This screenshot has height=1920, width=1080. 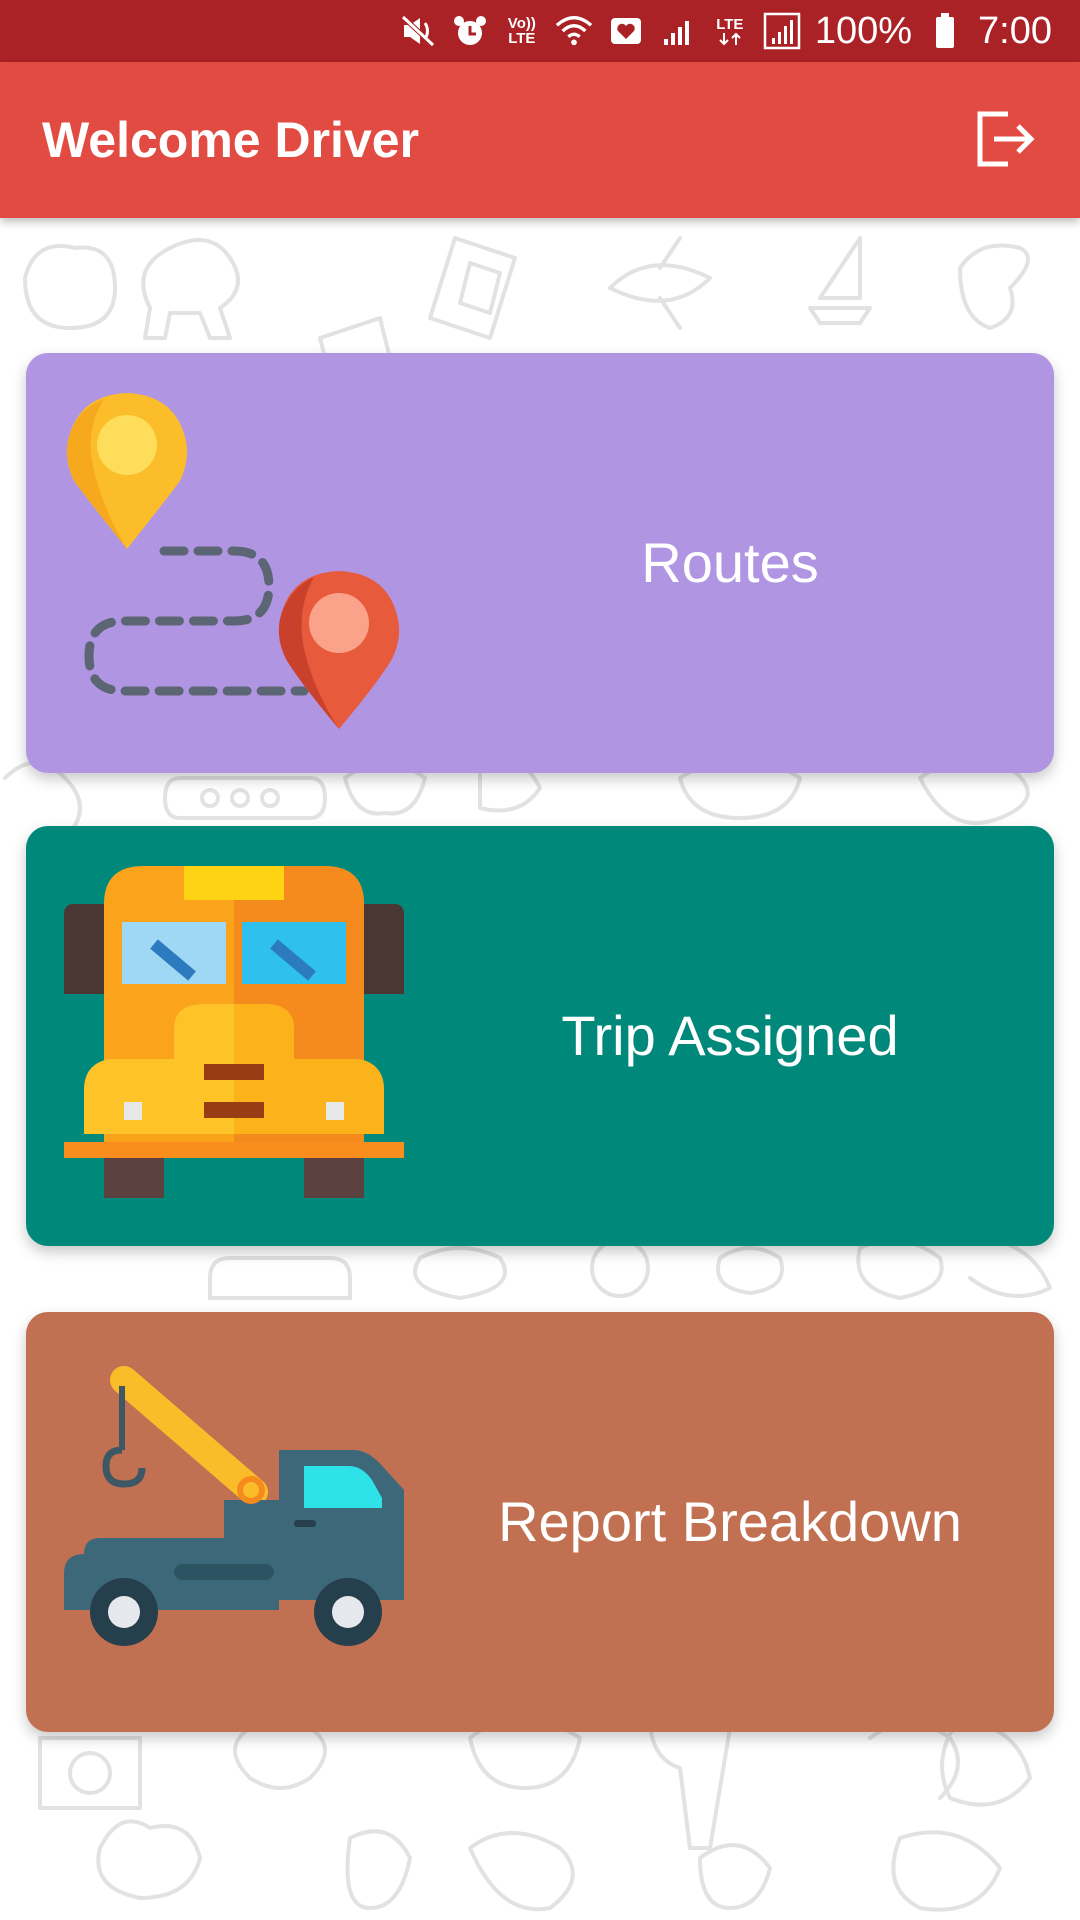 I want to click on battery-percent: 100%, so click(x=863, y=30).